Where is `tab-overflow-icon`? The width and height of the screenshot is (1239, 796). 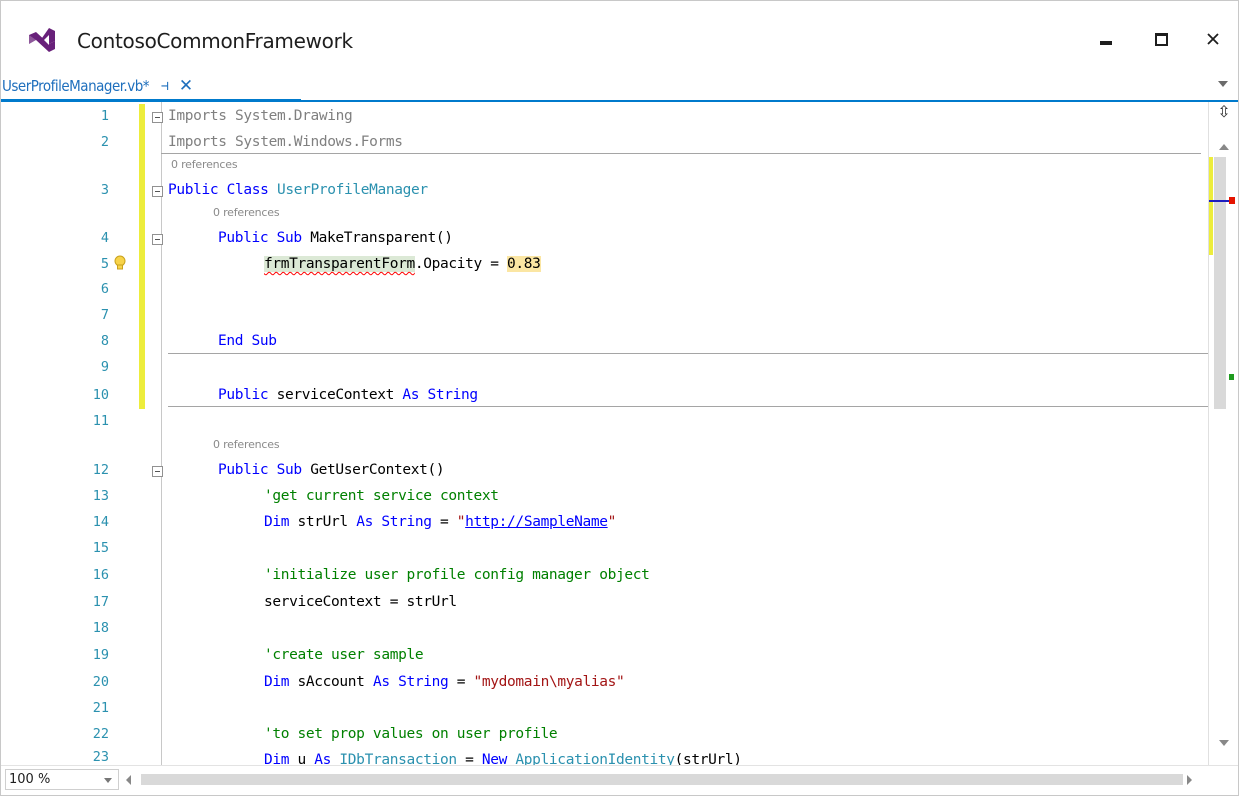 tab-overflow-icon is located at coordinates (1223, 84).